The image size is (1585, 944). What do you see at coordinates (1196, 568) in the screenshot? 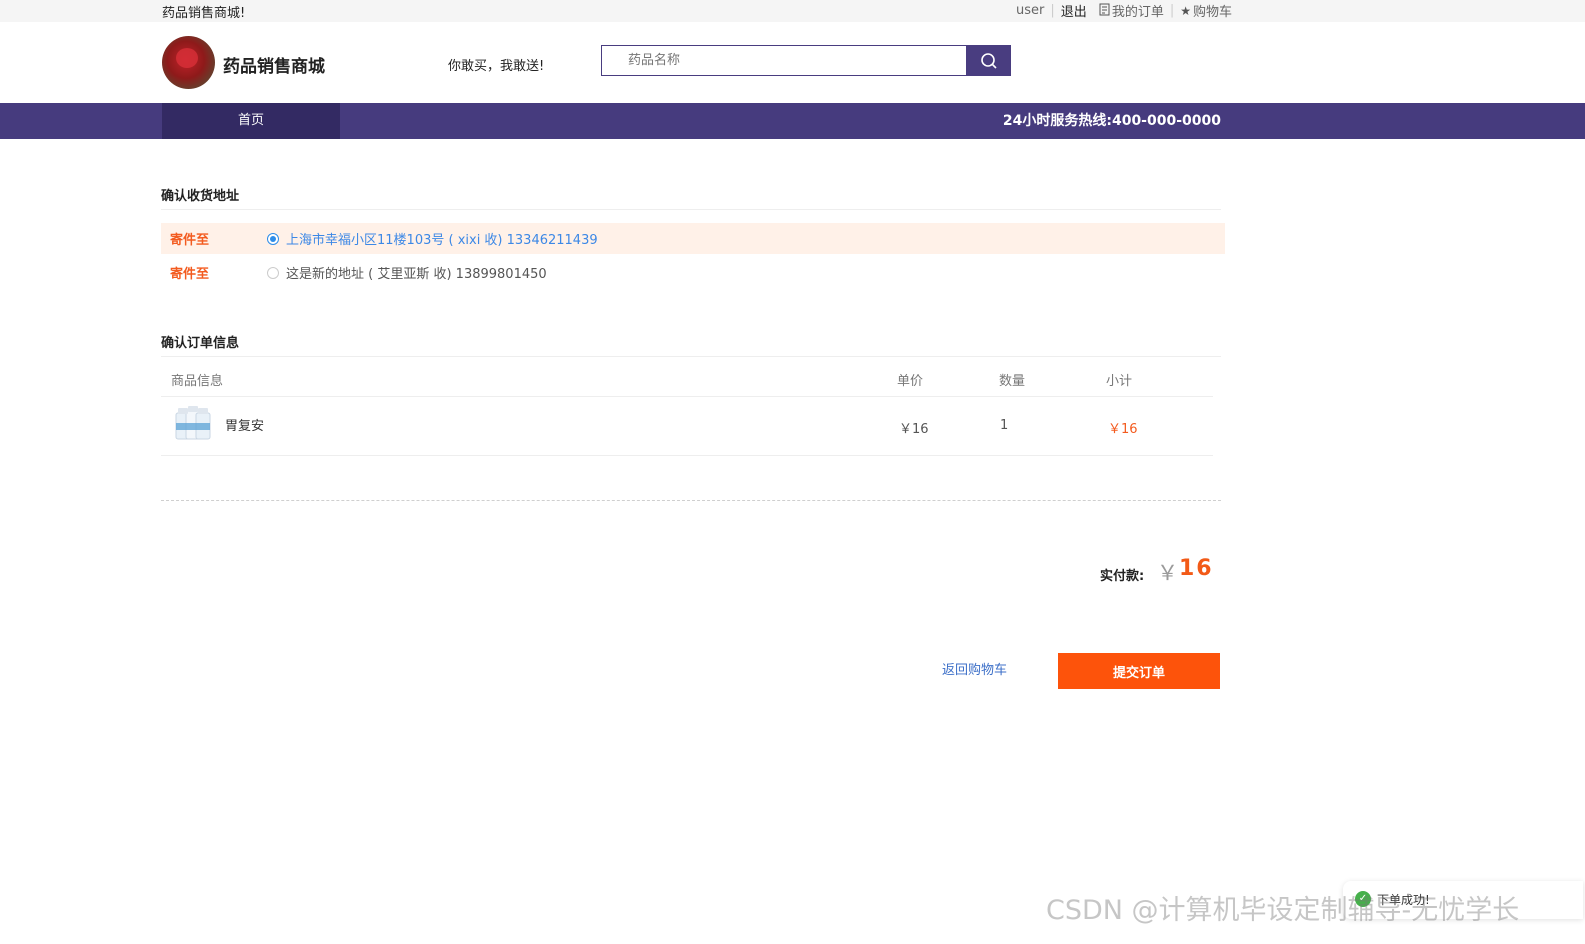
I see `total-amount: 16` at bounding box center [1196, 568].